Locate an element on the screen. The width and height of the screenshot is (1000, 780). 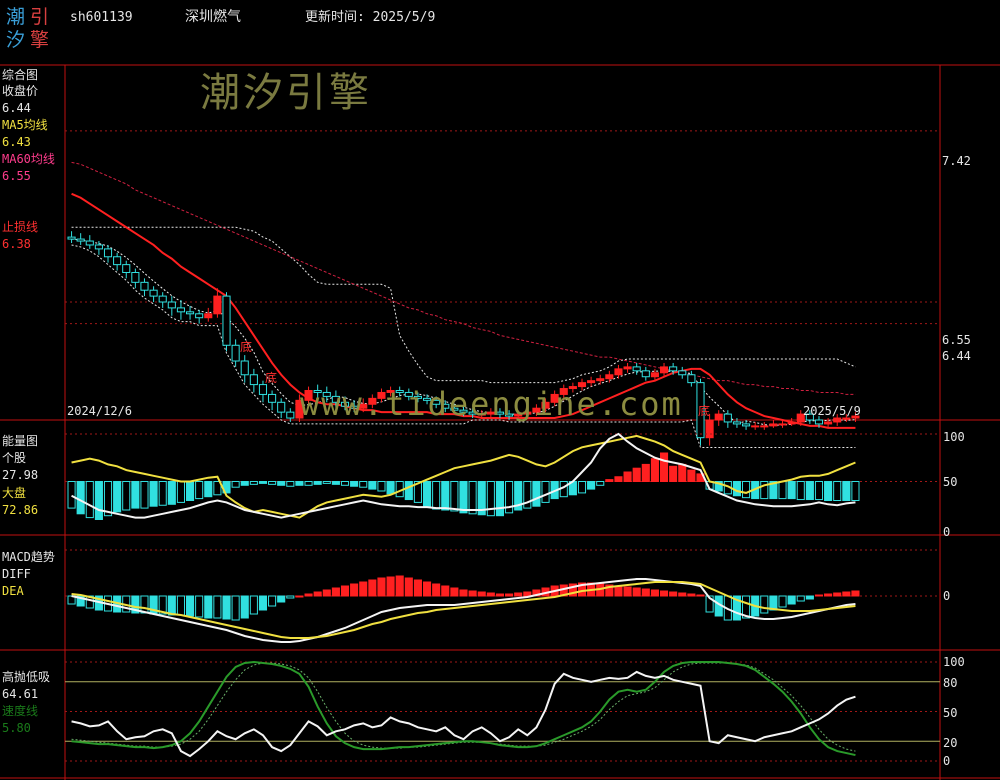
date-start: 2024/12/6 is located at coordinates (100, 411).